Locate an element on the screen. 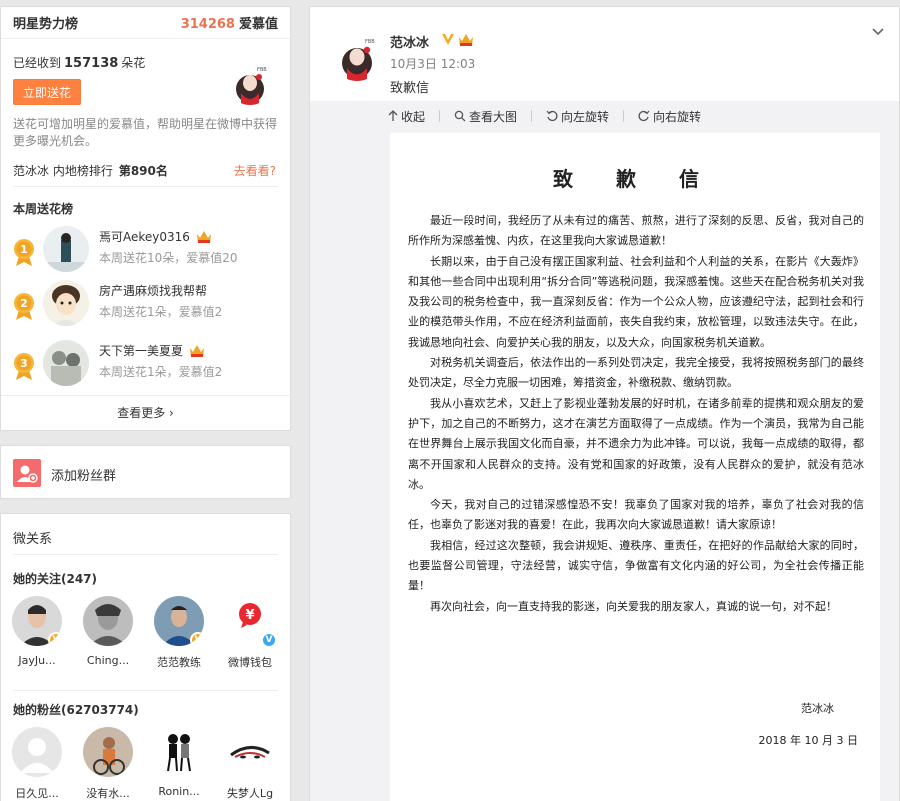 The height and width of the screenshot is (801, 900). letter-signature-block: 范冰冰 2018 年 10 月 3 日 is located at coordinates (808, 725).